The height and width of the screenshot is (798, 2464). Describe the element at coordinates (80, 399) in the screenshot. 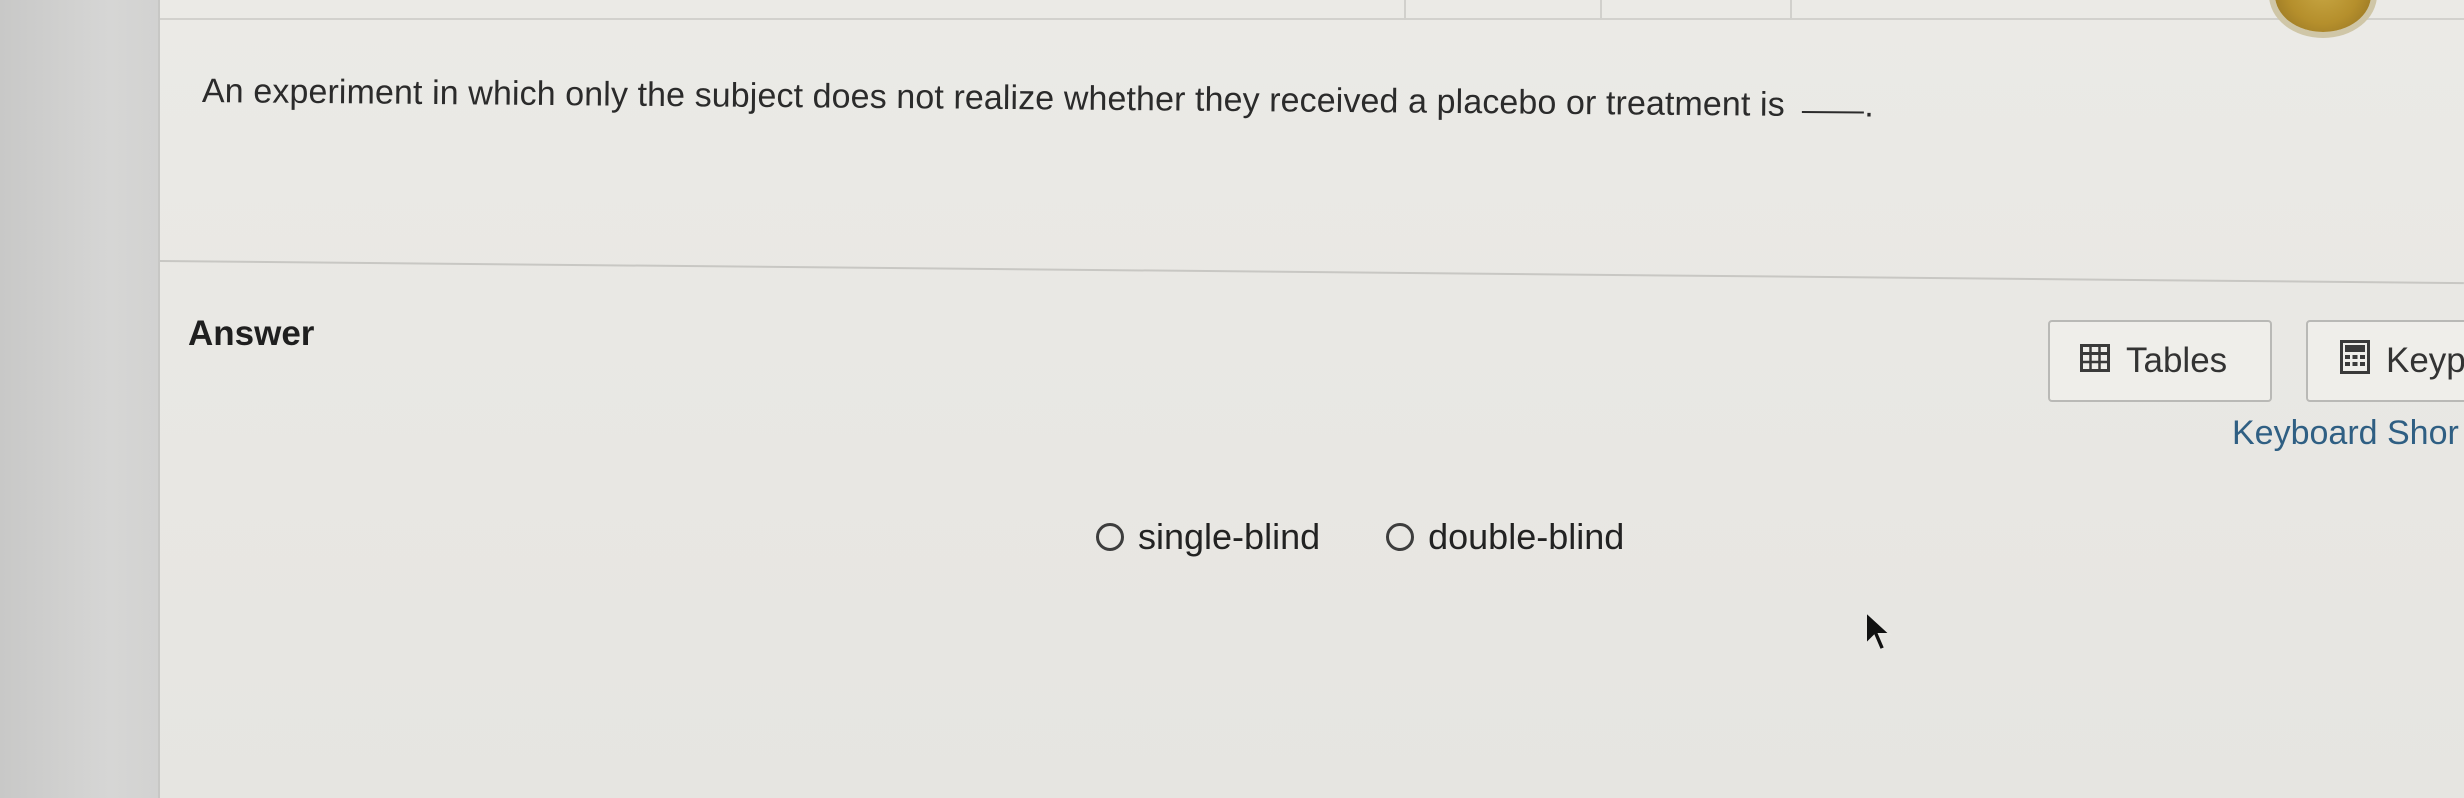

I see `left-gutter` at that location.